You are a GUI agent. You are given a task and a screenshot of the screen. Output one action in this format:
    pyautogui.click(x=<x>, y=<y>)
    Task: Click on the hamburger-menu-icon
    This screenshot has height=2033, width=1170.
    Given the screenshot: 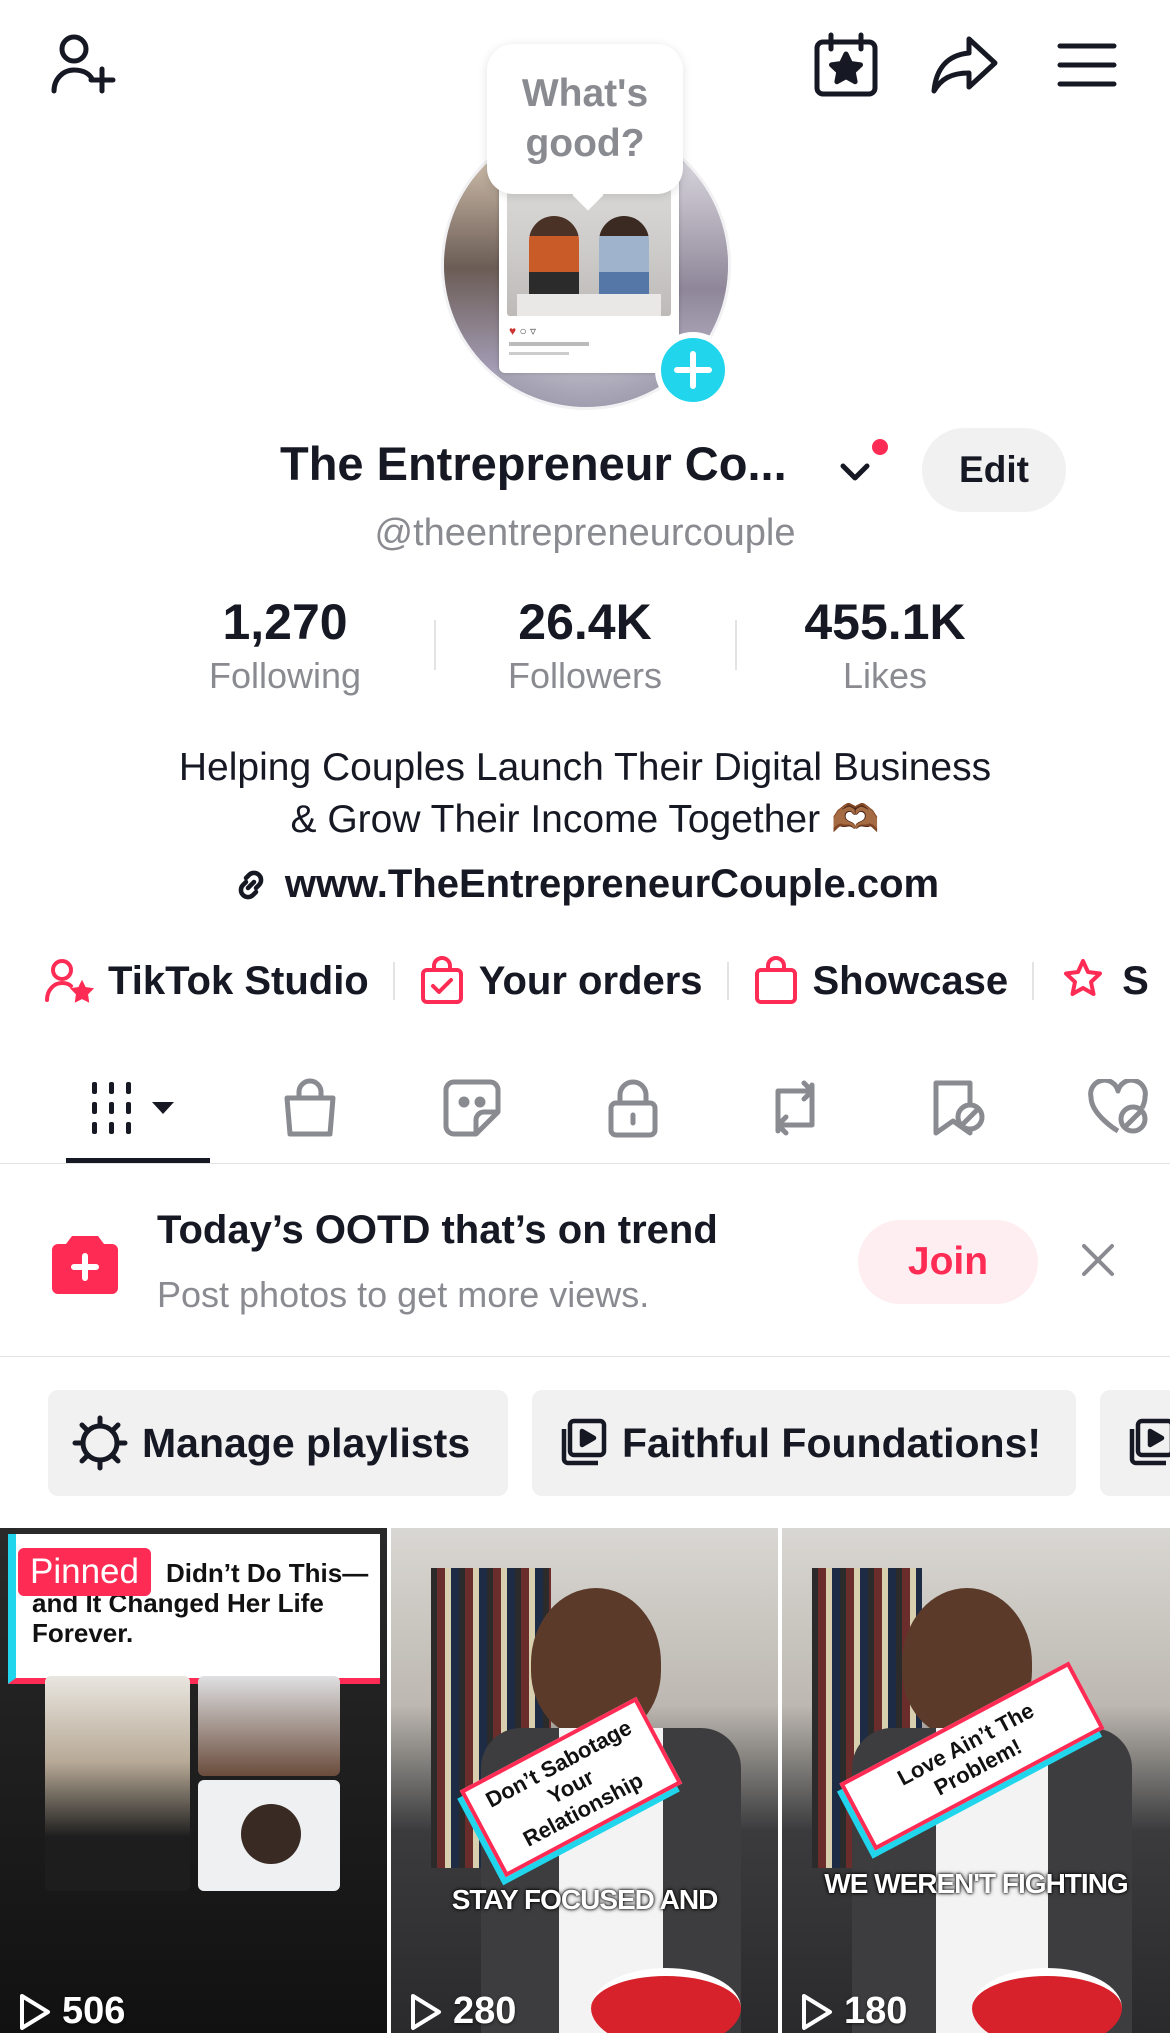 What is the action you would take?
    pyautogui.click(x=1087, y=65)
    